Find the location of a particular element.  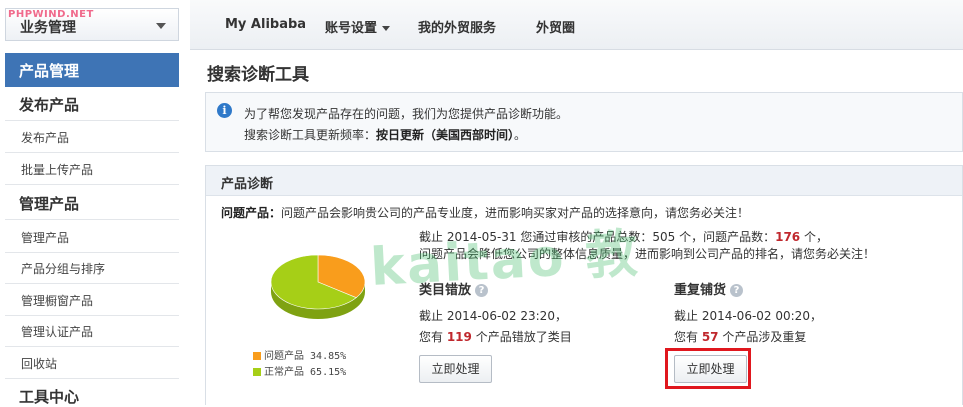

process-now-button-category: 立即处理 is located at coordinates (455, 369).